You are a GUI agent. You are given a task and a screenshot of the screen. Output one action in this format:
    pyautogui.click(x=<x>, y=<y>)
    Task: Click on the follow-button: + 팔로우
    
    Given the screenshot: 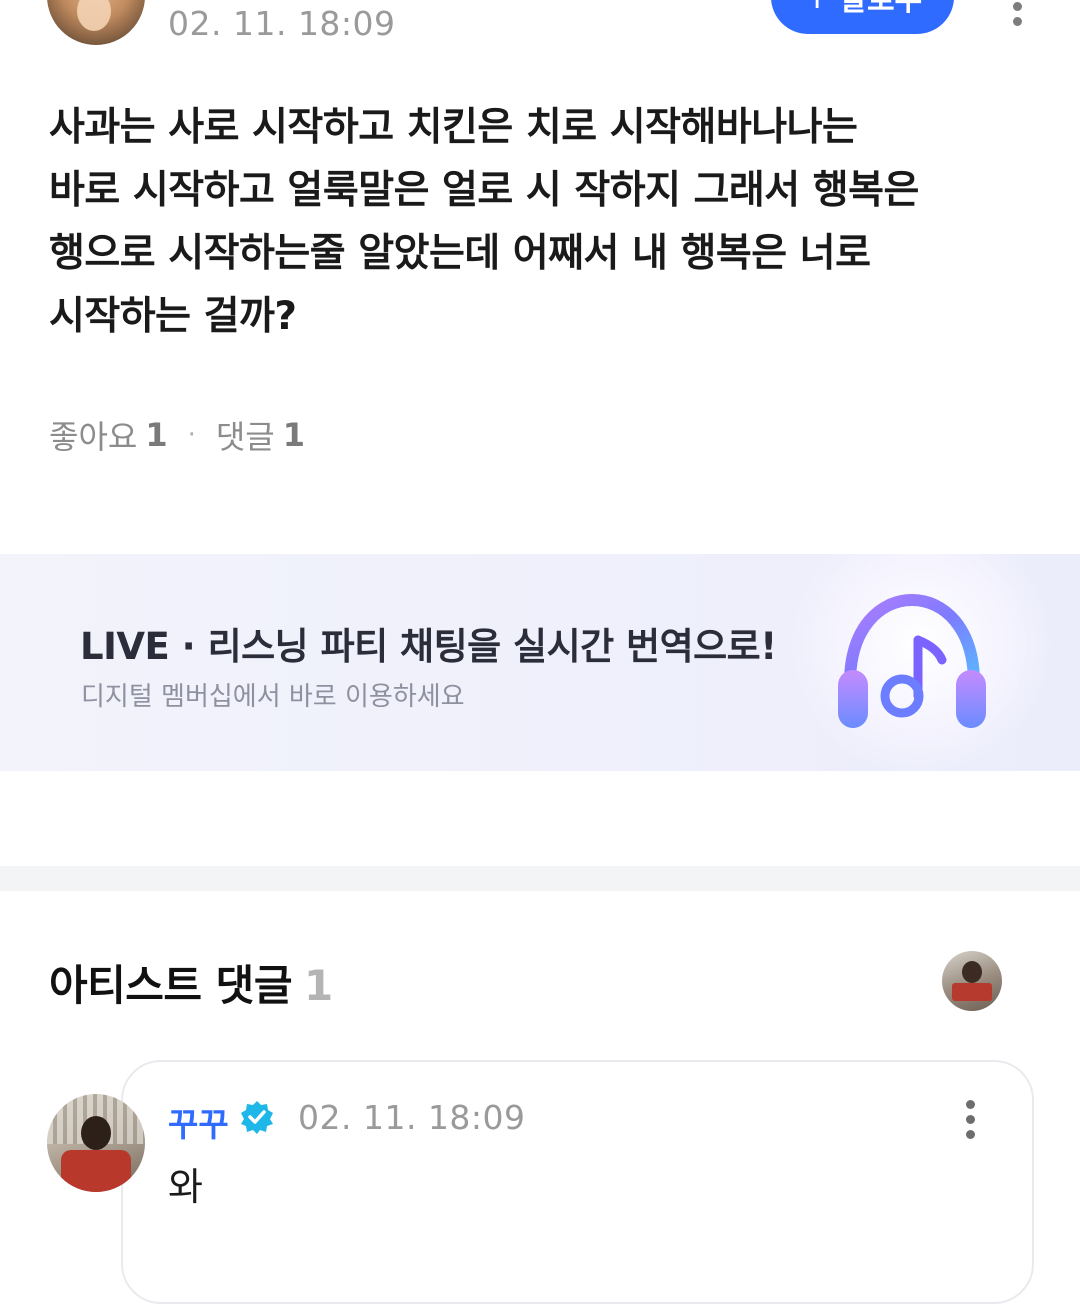 What is the action you would take?
    pyautogui.click(x=862, y=17)
    